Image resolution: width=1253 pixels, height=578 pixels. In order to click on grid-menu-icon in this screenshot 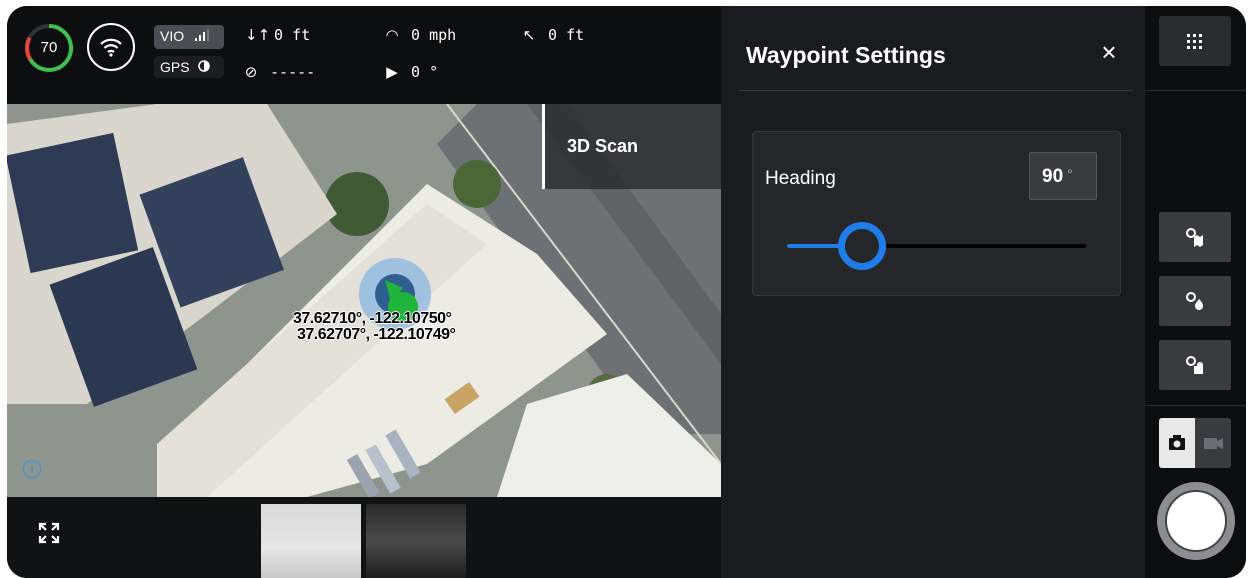, I will do `click(1194, 41)`.